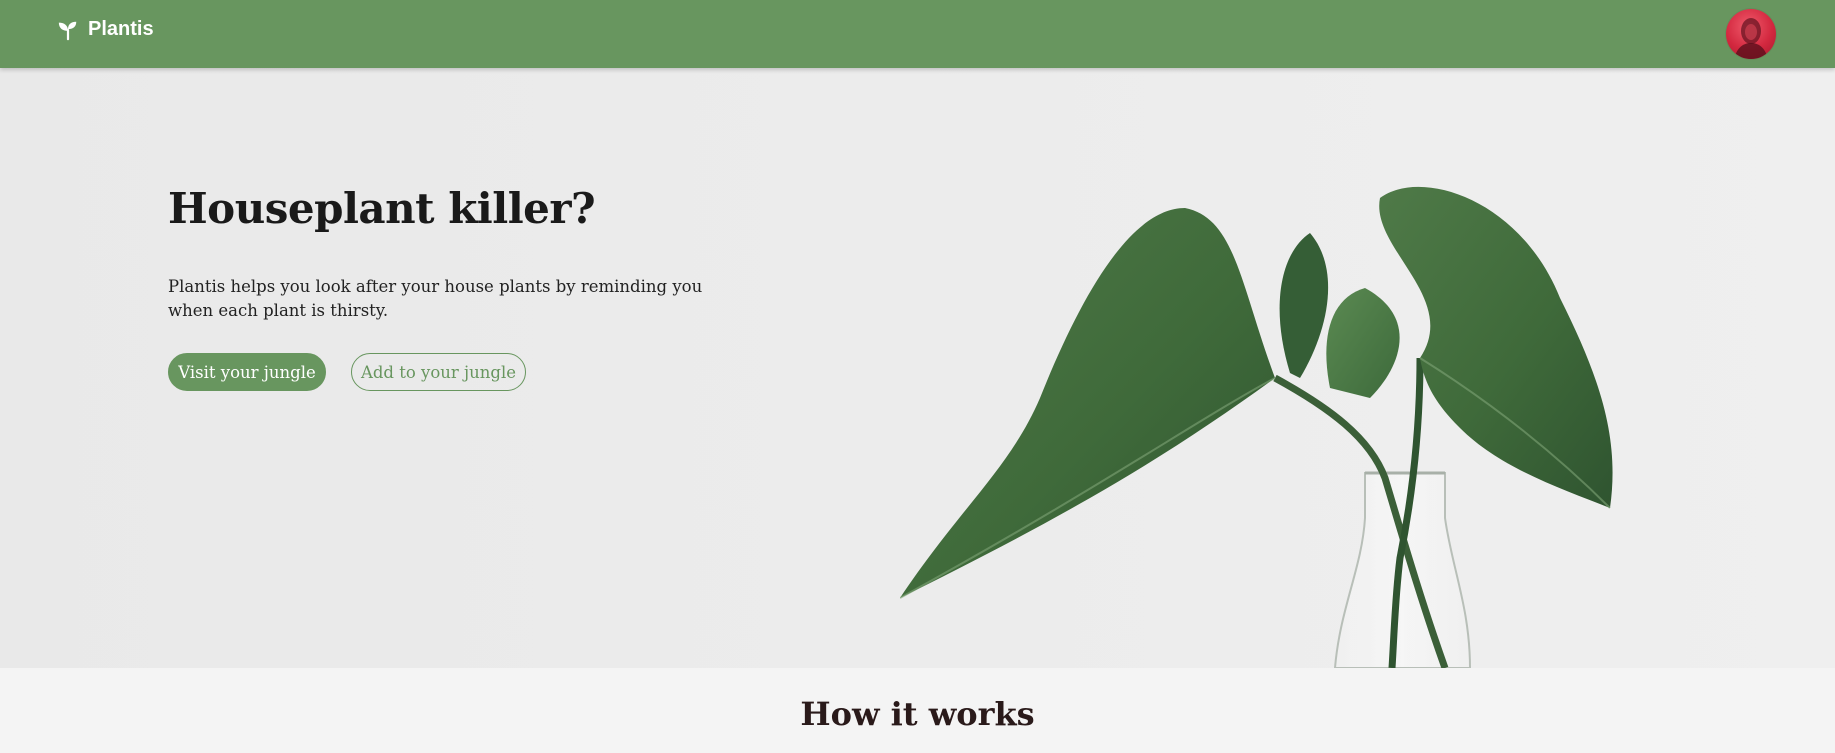  What do you see at coordinates (121, 29) in the screenshot?
I see `brand-name: Plantis` at bounding box center [121, 29].